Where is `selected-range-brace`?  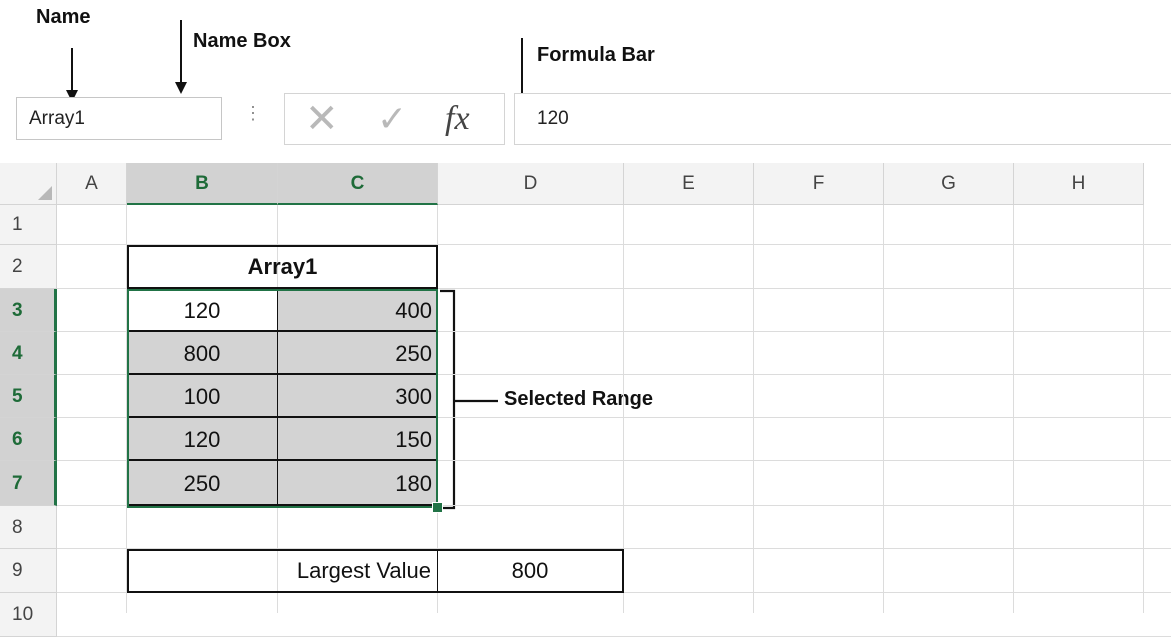 selected-range-brace is located at coordinates (469, 399).